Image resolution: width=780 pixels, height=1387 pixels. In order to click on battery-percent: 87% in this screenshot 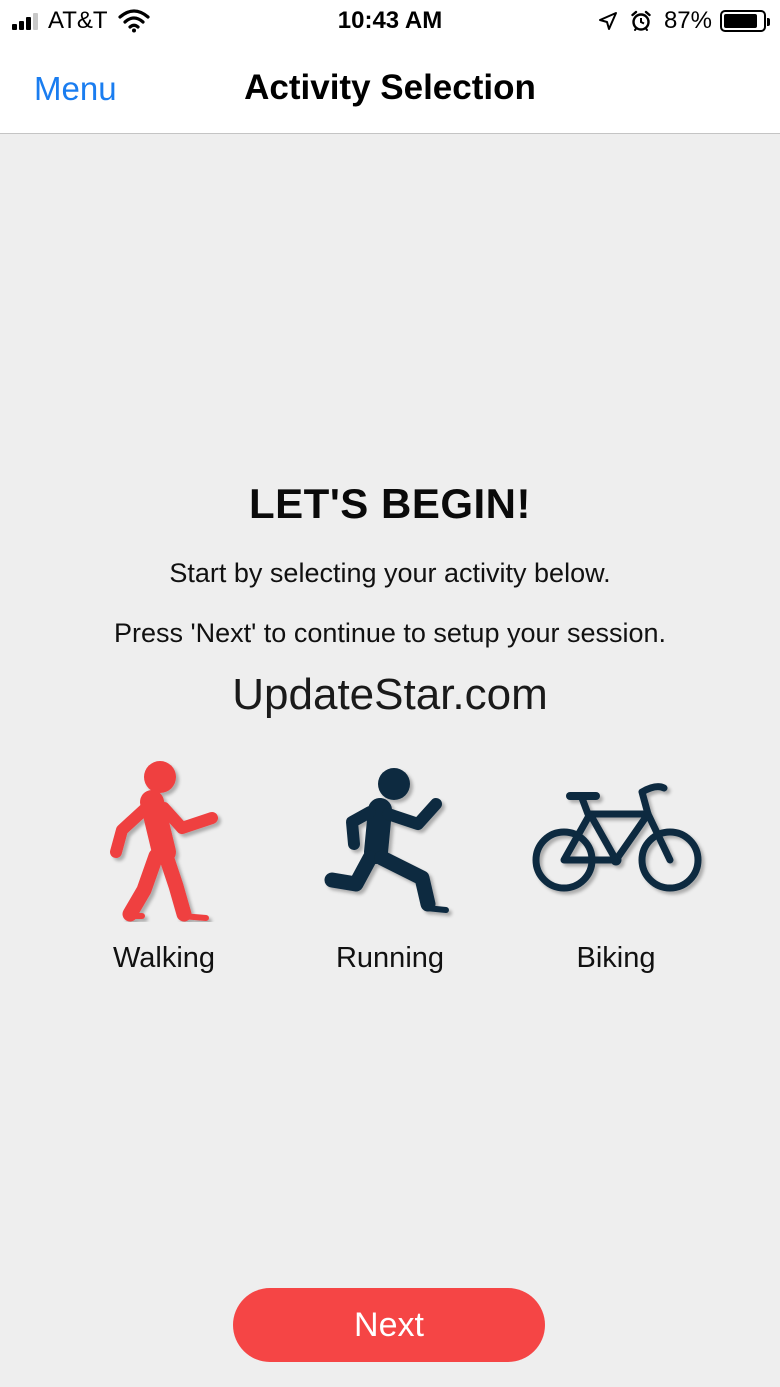, I will do `click(687, 20)`.